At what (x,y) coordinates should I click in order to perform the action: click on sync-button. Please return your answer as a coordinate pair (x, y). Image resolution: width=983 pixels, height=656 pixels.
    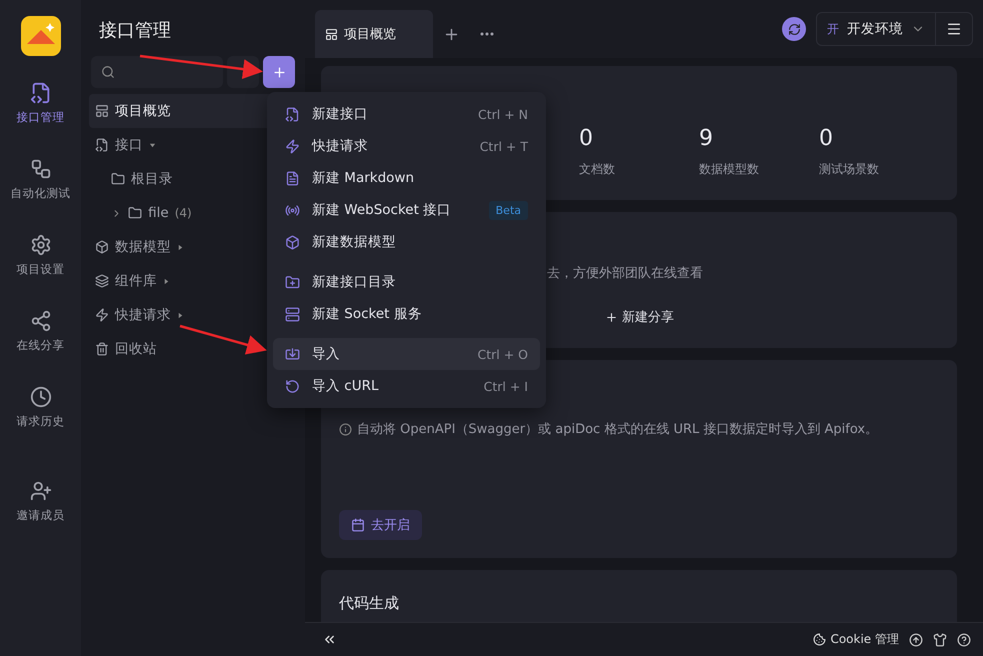
    Looking at the image, I should click on (794, 29).